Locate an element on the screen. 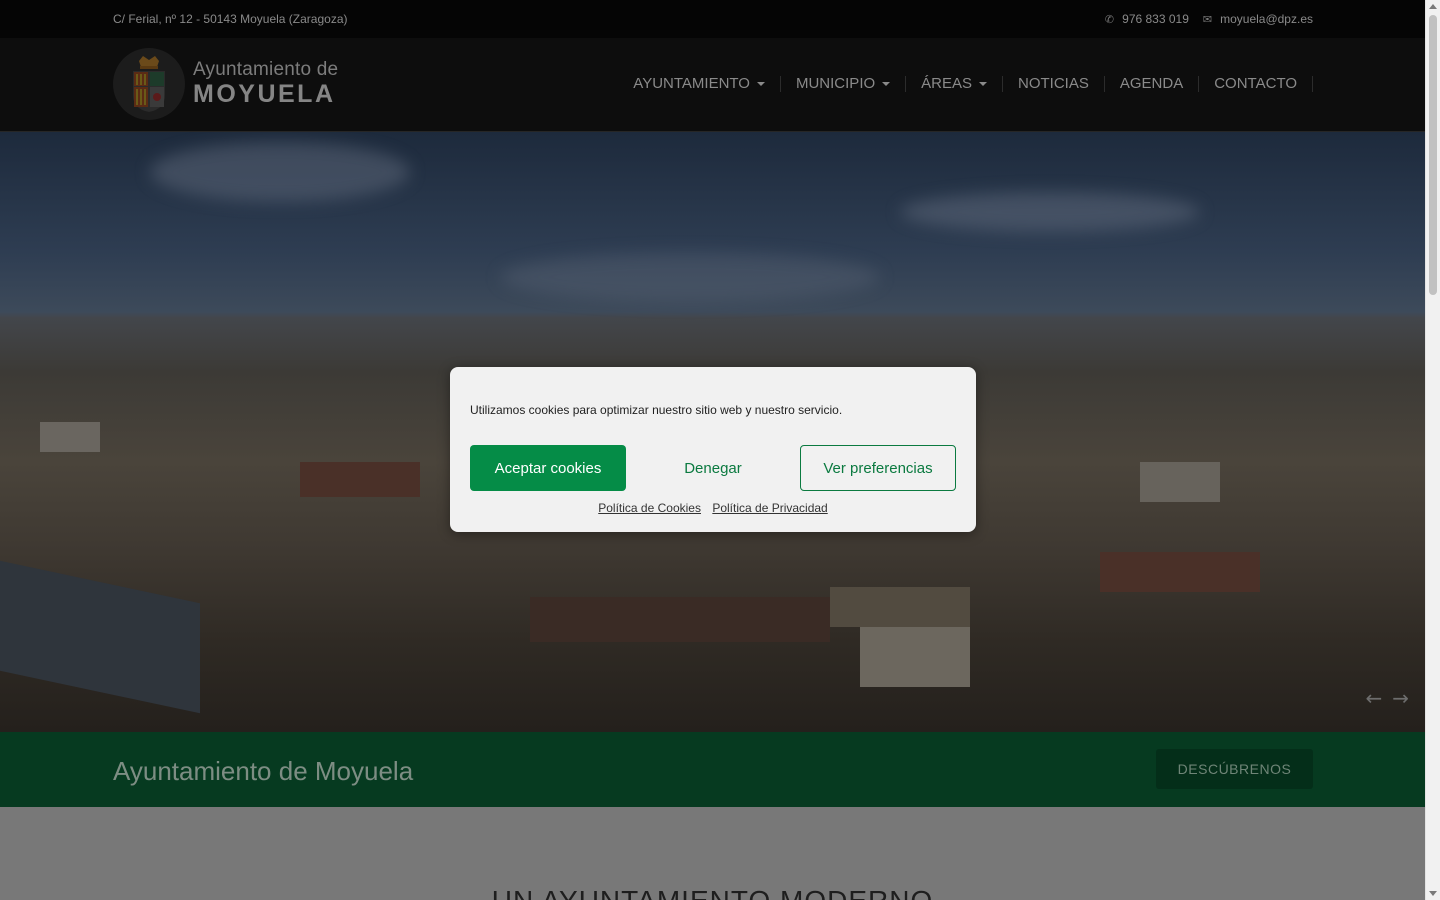  nav-label: AGENDA is located at coordinates (1151, 83).